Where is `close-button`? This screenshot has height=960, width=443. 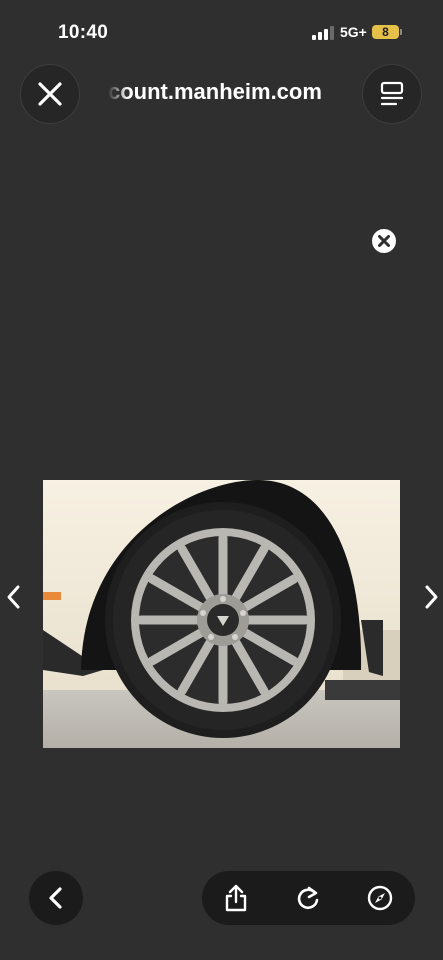
close-button is located at coordinates (50, 94).